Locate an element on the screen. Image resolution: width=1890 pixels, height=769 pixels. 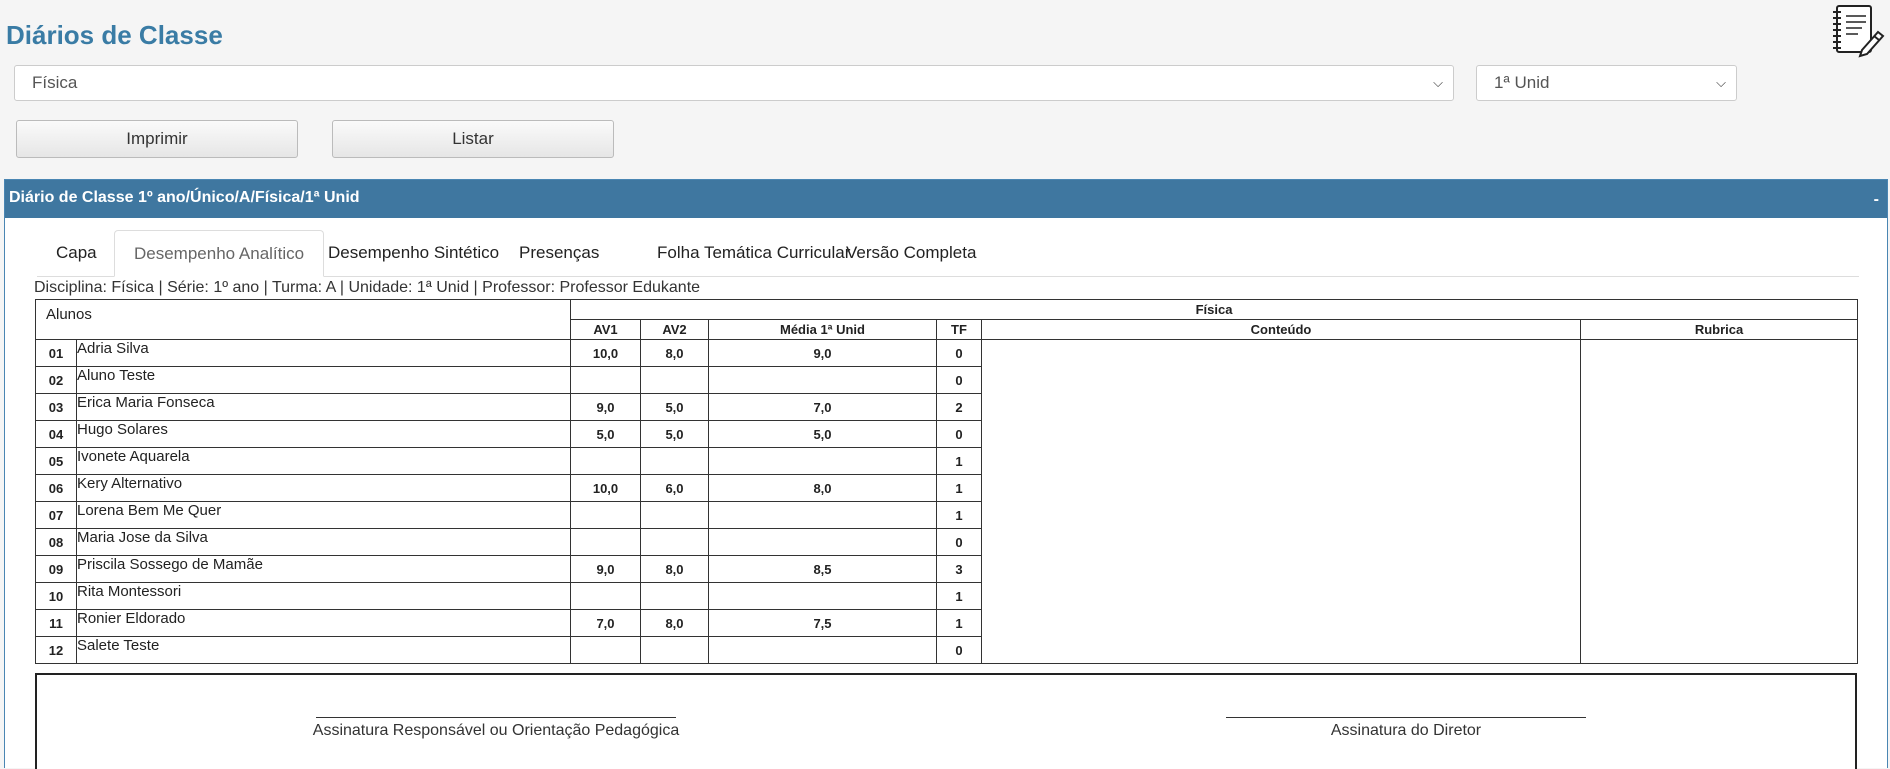
av1-cell: 5,0 is located at coordinates (605, 434).